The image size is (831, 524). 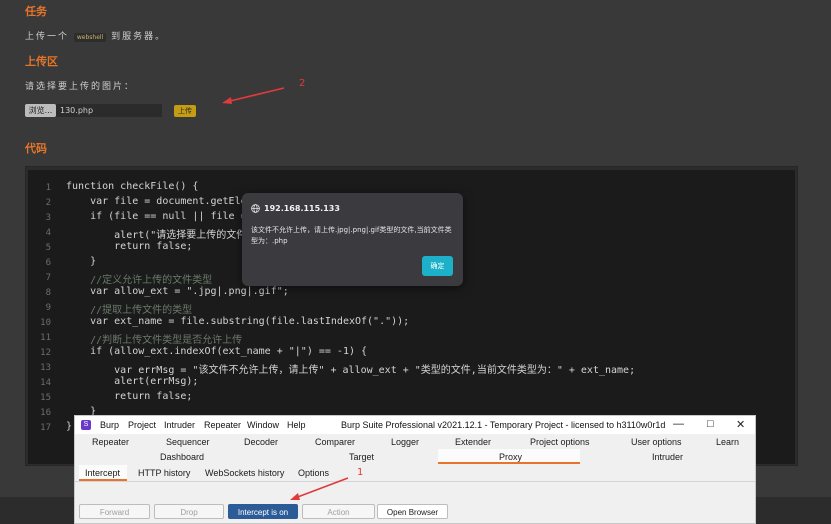 I want to click on line-number: 17, so click(x=45, y=428).